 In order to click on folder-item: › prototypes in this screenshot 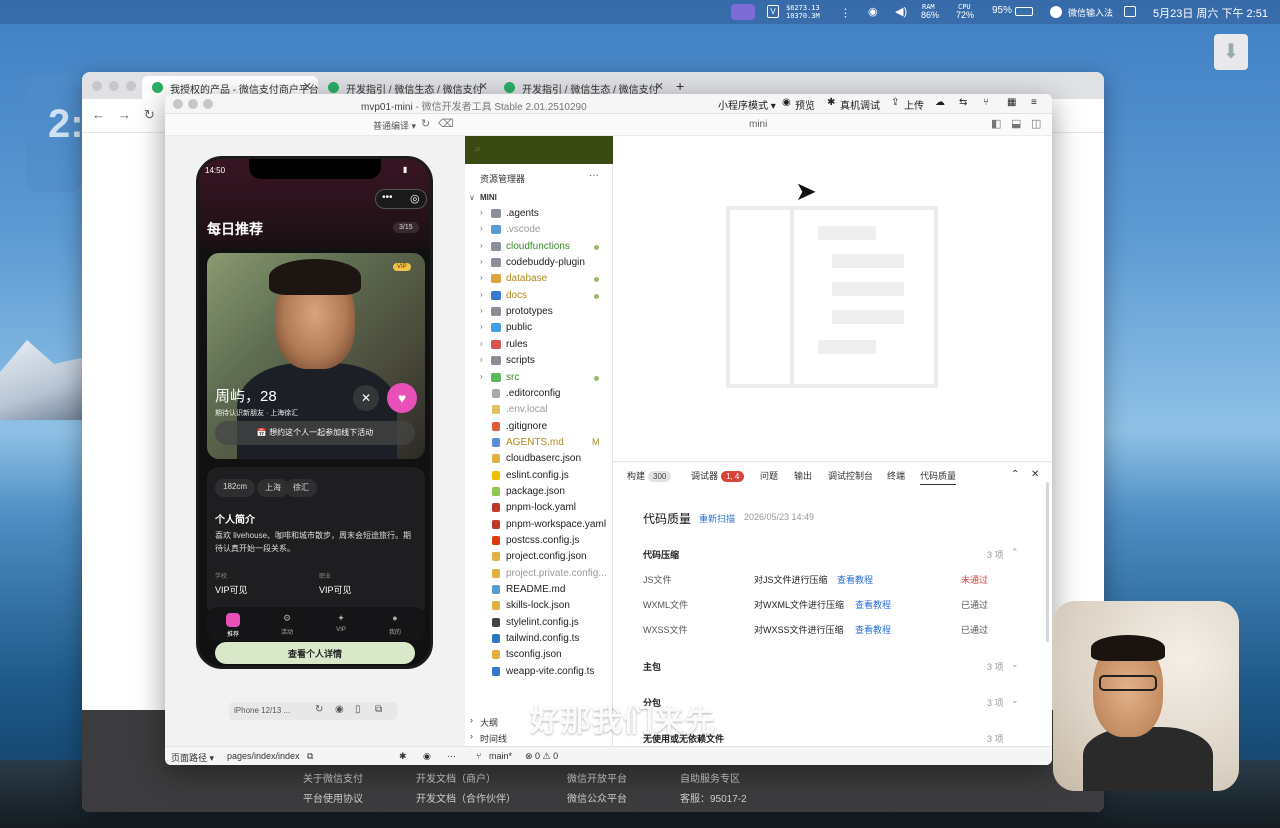, I will do `click(539, 312)`.